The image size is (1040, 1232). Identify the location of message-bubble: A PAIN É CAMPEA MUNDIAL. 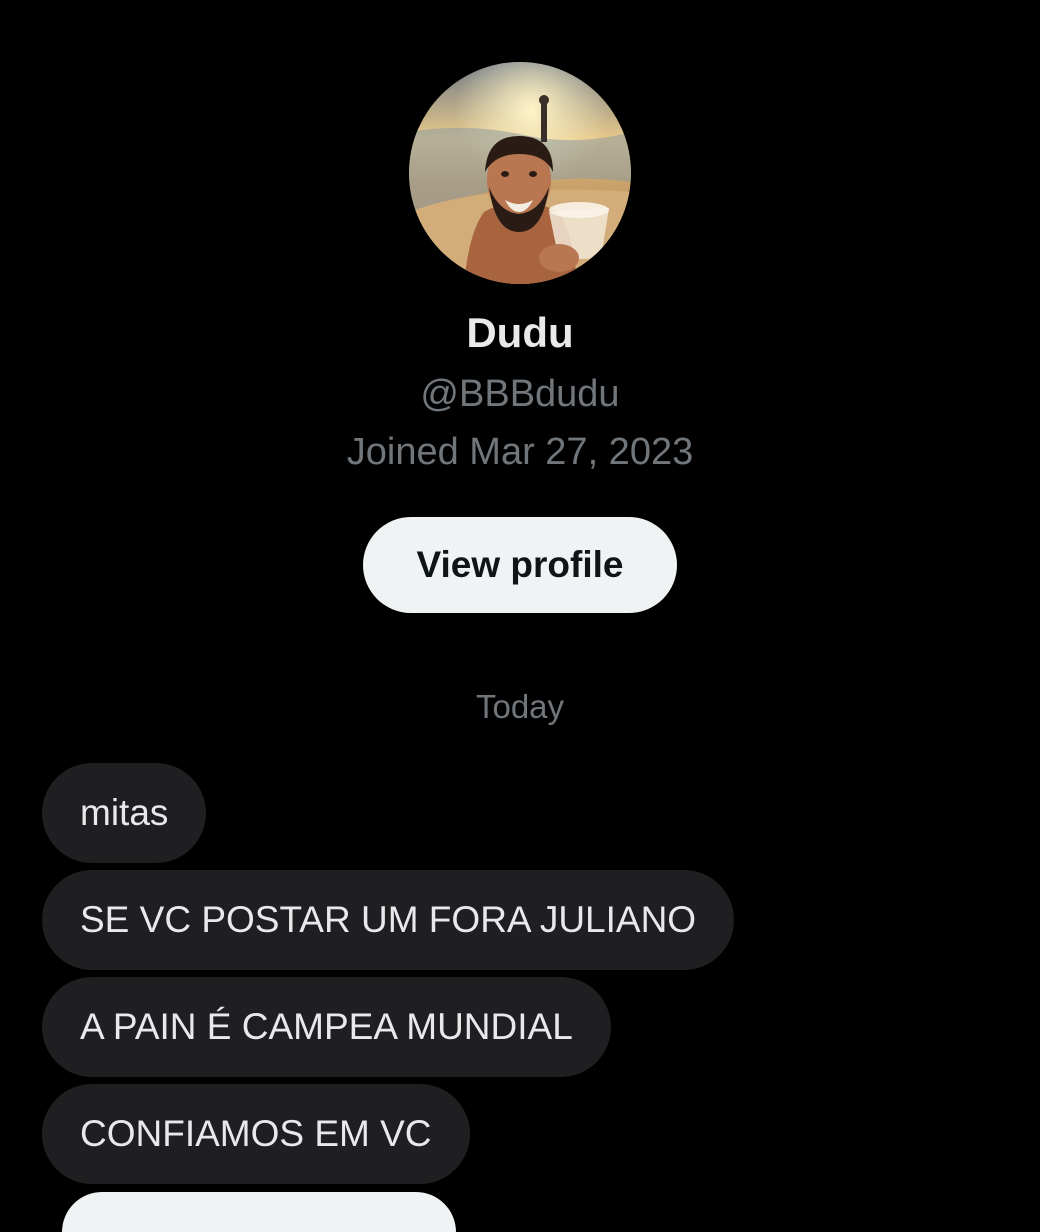
(326, 1027).